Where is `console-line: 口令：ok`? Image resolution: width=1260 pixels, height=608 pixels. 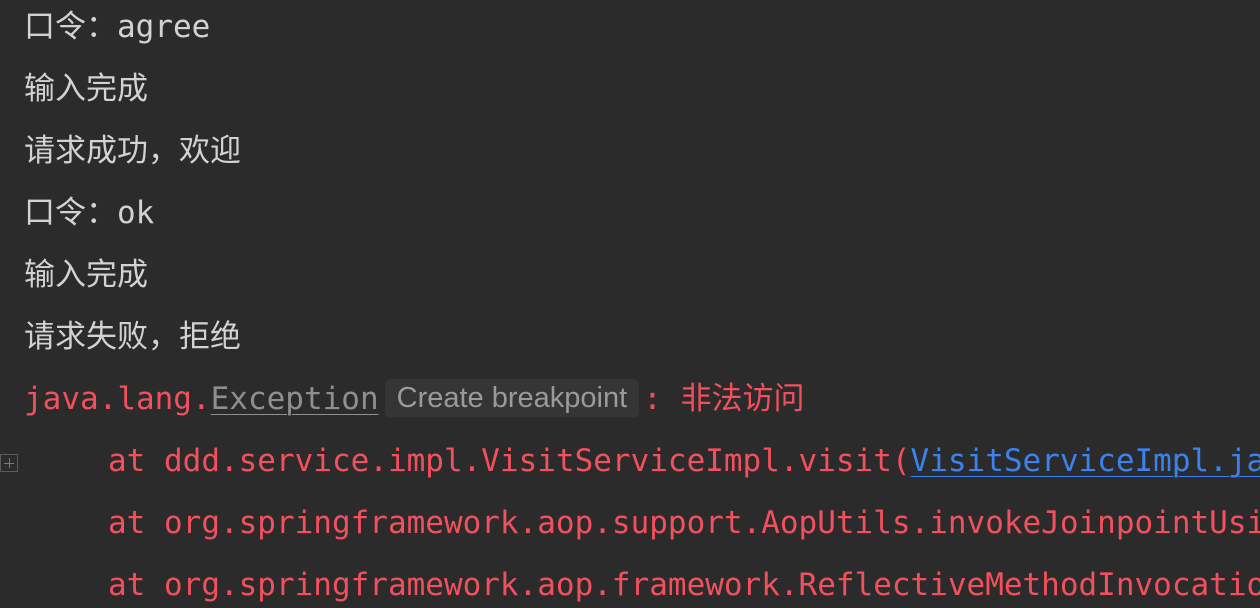 console-line: 口令：ok is located at coordinates (89, 213).